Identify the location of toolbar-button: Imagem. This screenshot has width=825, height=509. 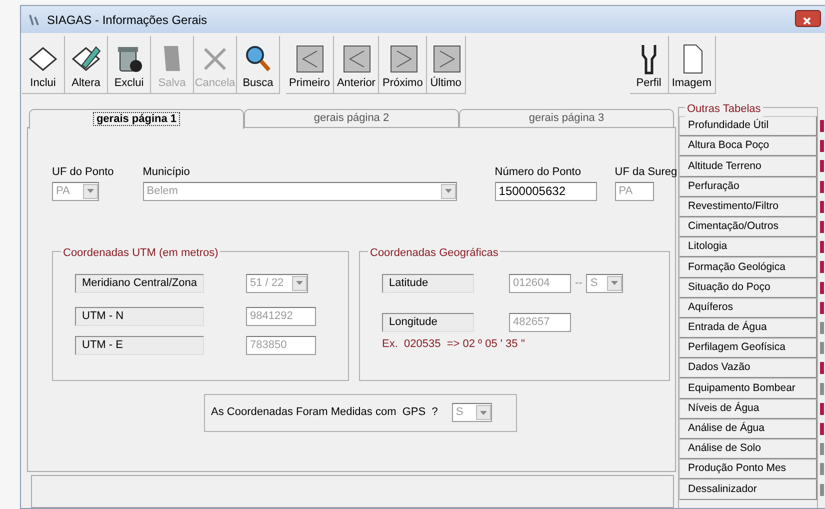
(692, 65).